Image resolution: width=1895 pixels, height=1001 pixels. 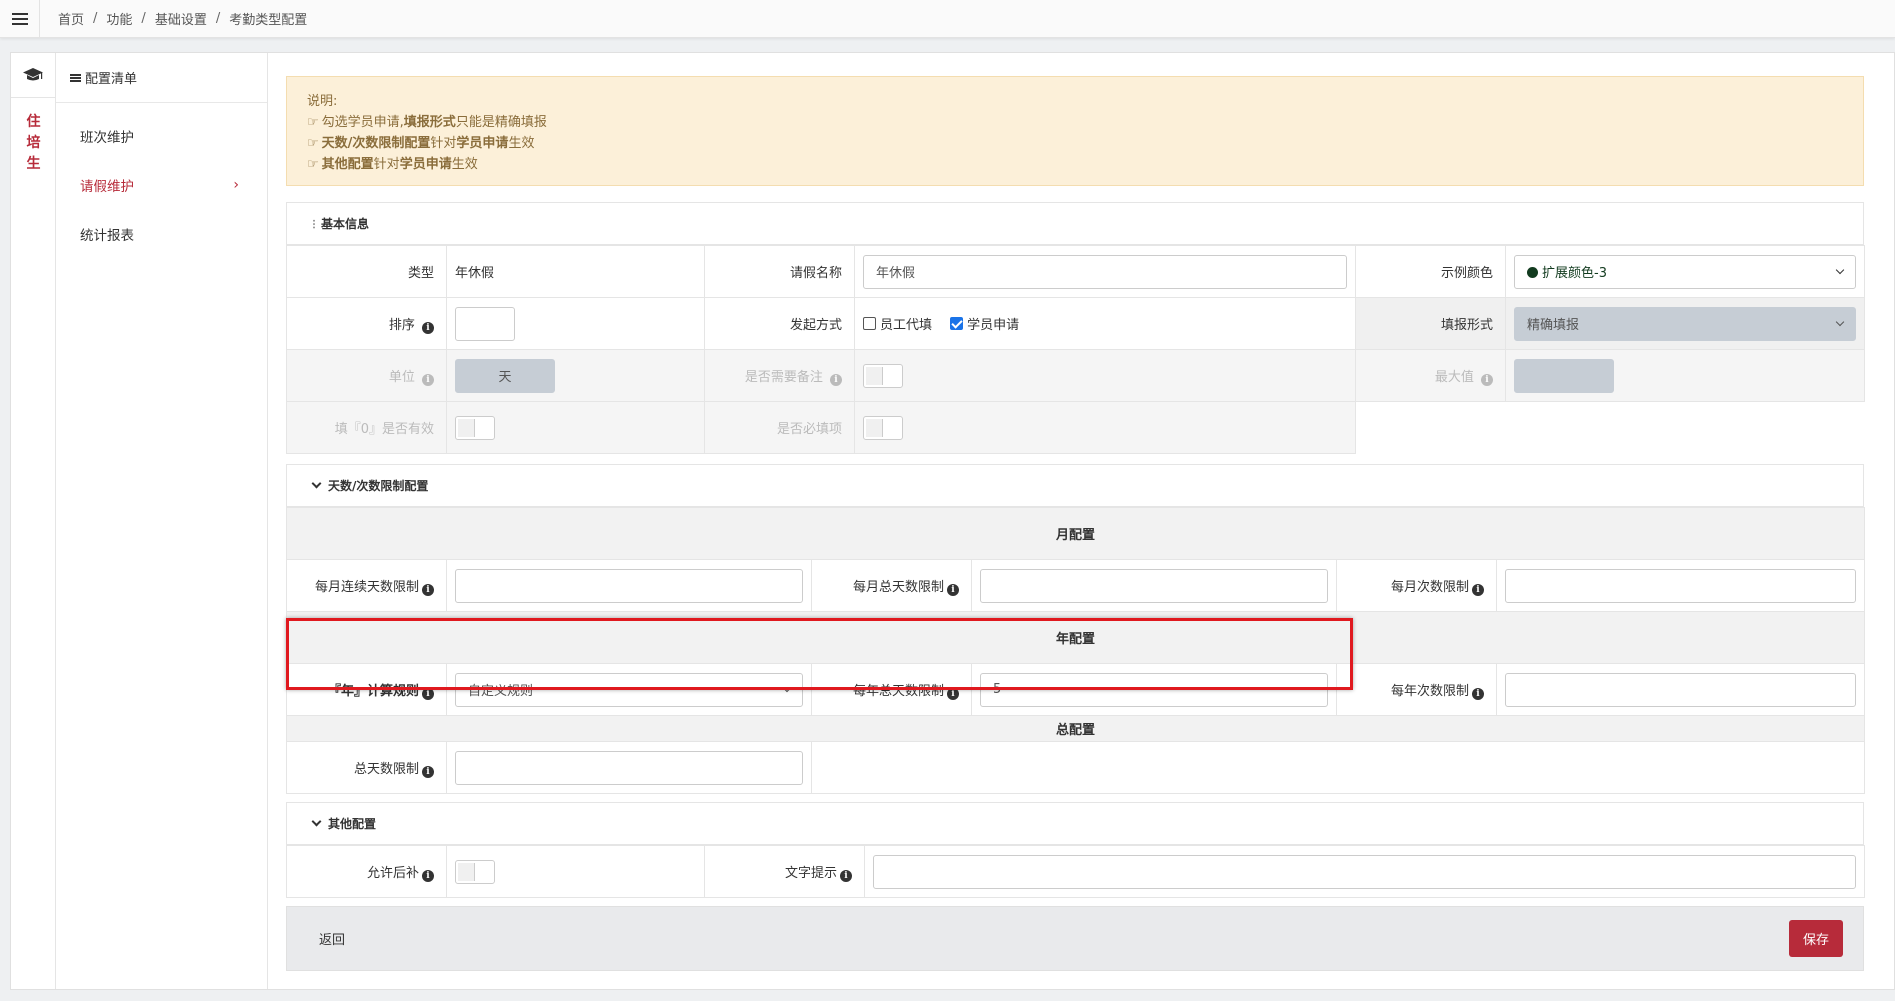 What do you see at coordinates (161, 78) in the screenshot?
I see `menu-title: 配置清单` at bounding box center [161, 78].